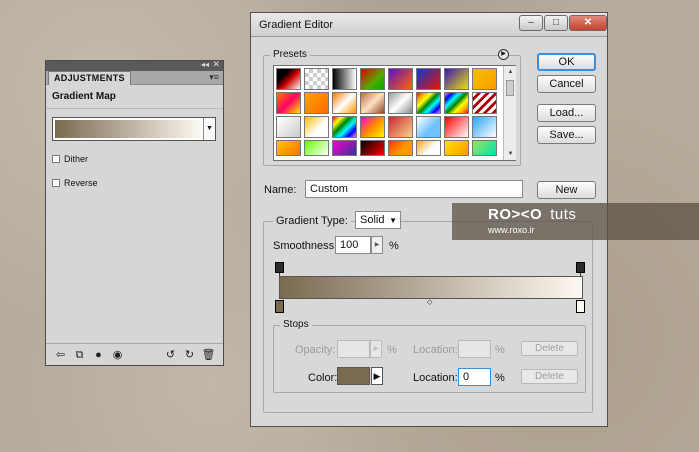 The width and height of the screenshot is (699, 452). What do you see at coordinates (134, 97) in the screenshot?
I see `panel-title: Gradient Map` at bounding box center [134, 97].